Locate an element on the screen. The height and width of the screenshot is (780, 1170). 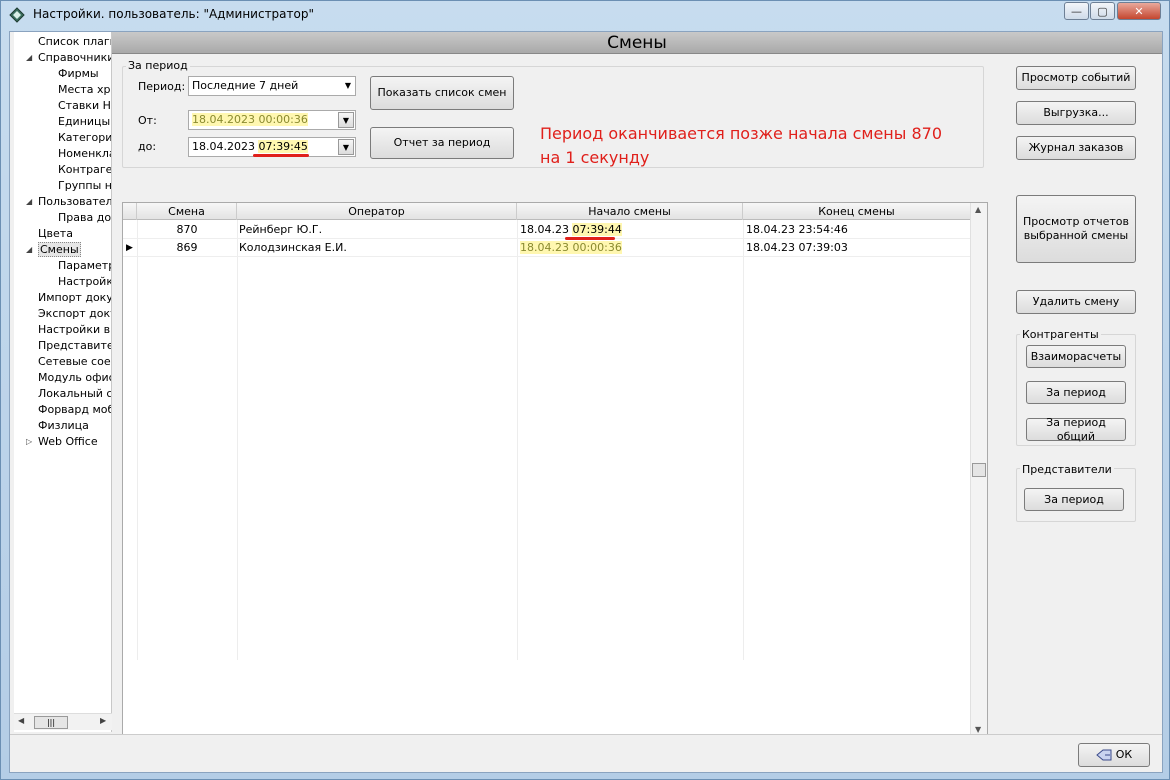
tree-item-external-settings: Настройки вн is located at coordinates (74, 330).